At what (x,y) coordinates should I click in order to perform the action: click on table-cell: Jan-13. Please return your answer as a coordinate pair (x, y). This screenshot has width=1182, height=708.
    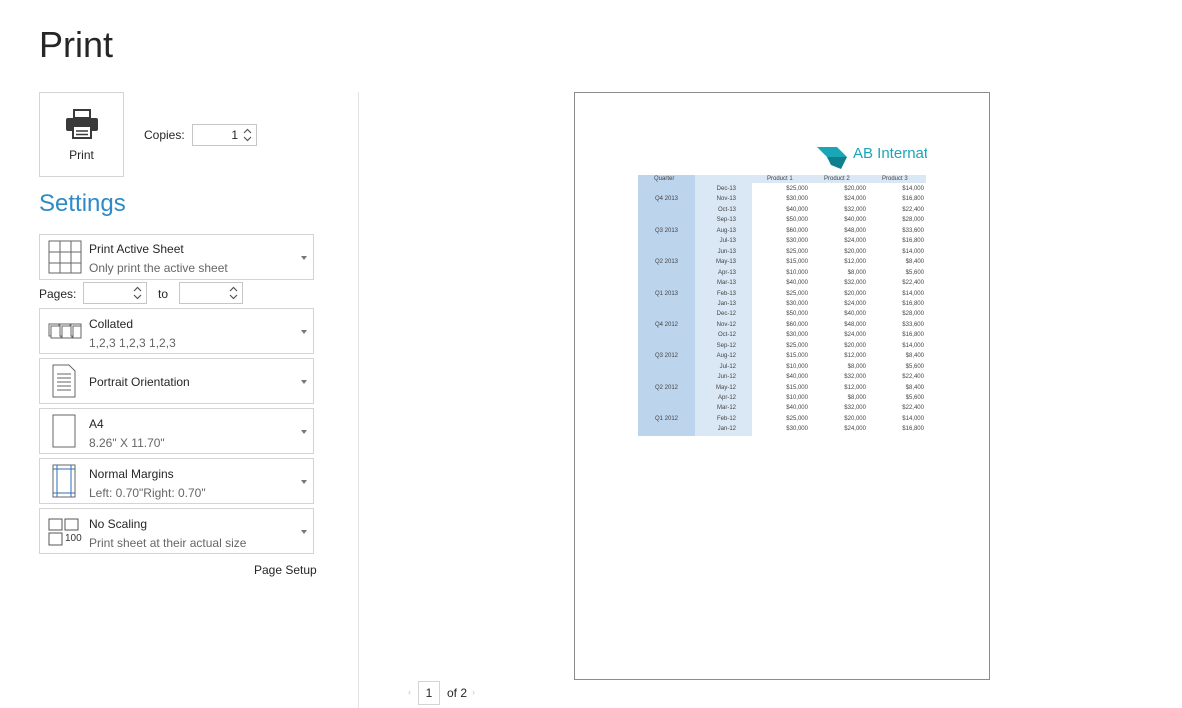
    Looking at the image, I should click on (726, 303).